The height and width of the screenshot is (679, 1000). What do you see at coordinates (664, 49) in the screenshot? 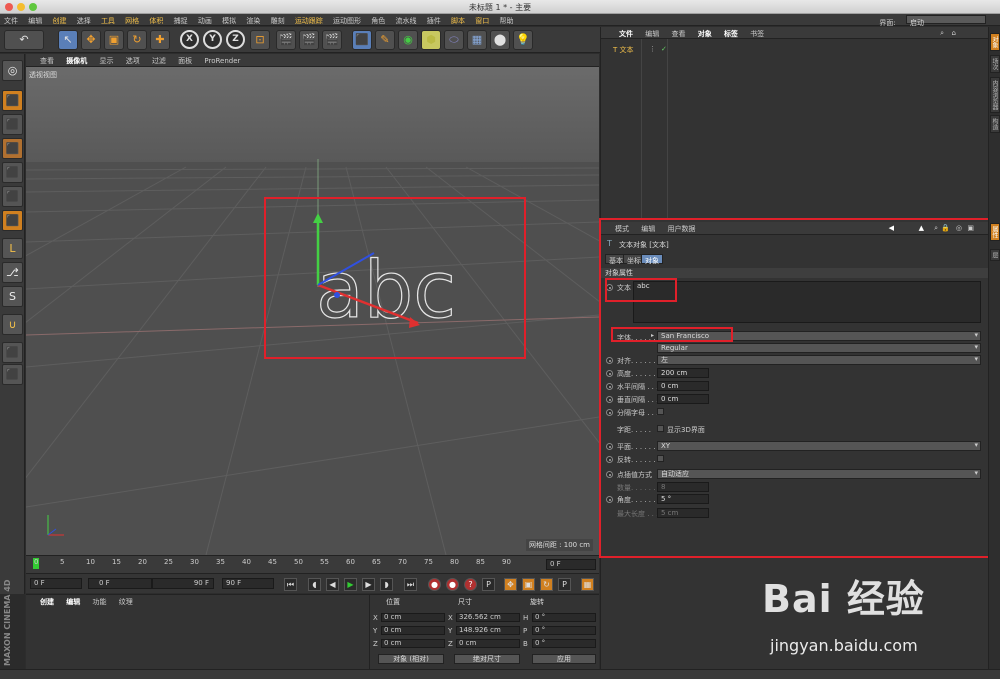
I see `object-enabled-check-icon: ✓` at bounding box center [664, 49].